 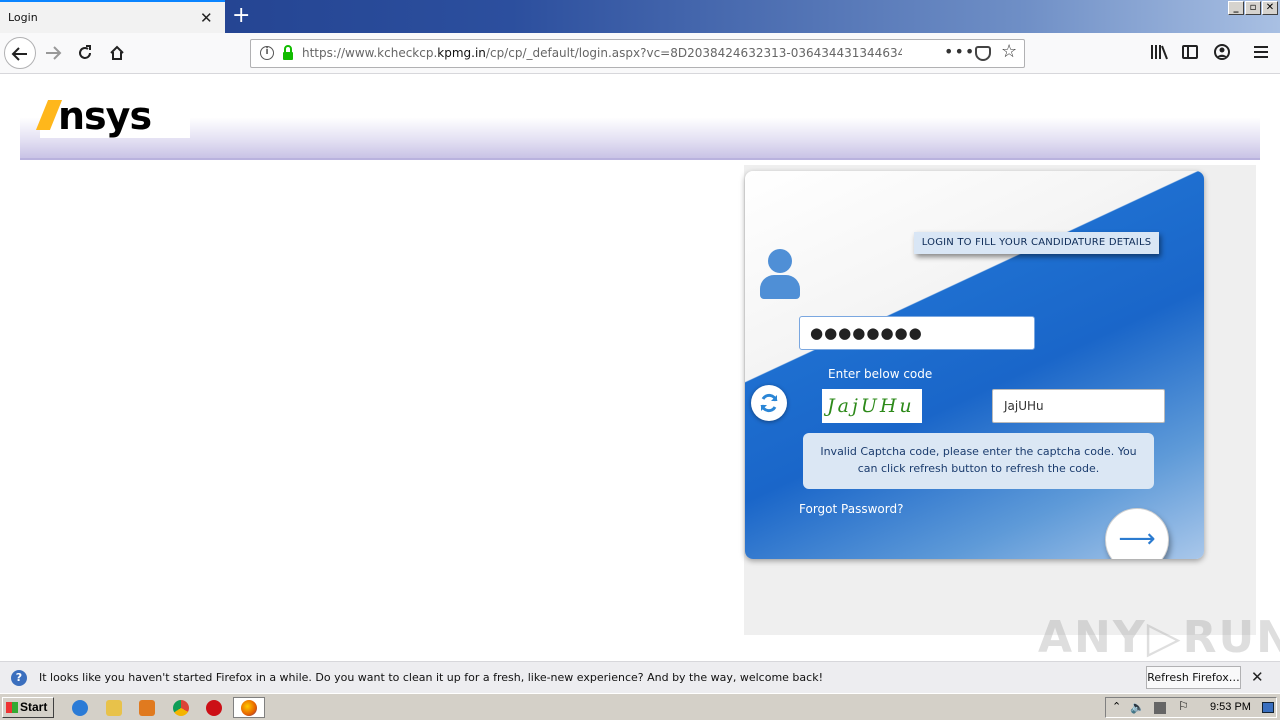 I want to click on window-maximize-button: ▫, so click(x=1253, y=8).